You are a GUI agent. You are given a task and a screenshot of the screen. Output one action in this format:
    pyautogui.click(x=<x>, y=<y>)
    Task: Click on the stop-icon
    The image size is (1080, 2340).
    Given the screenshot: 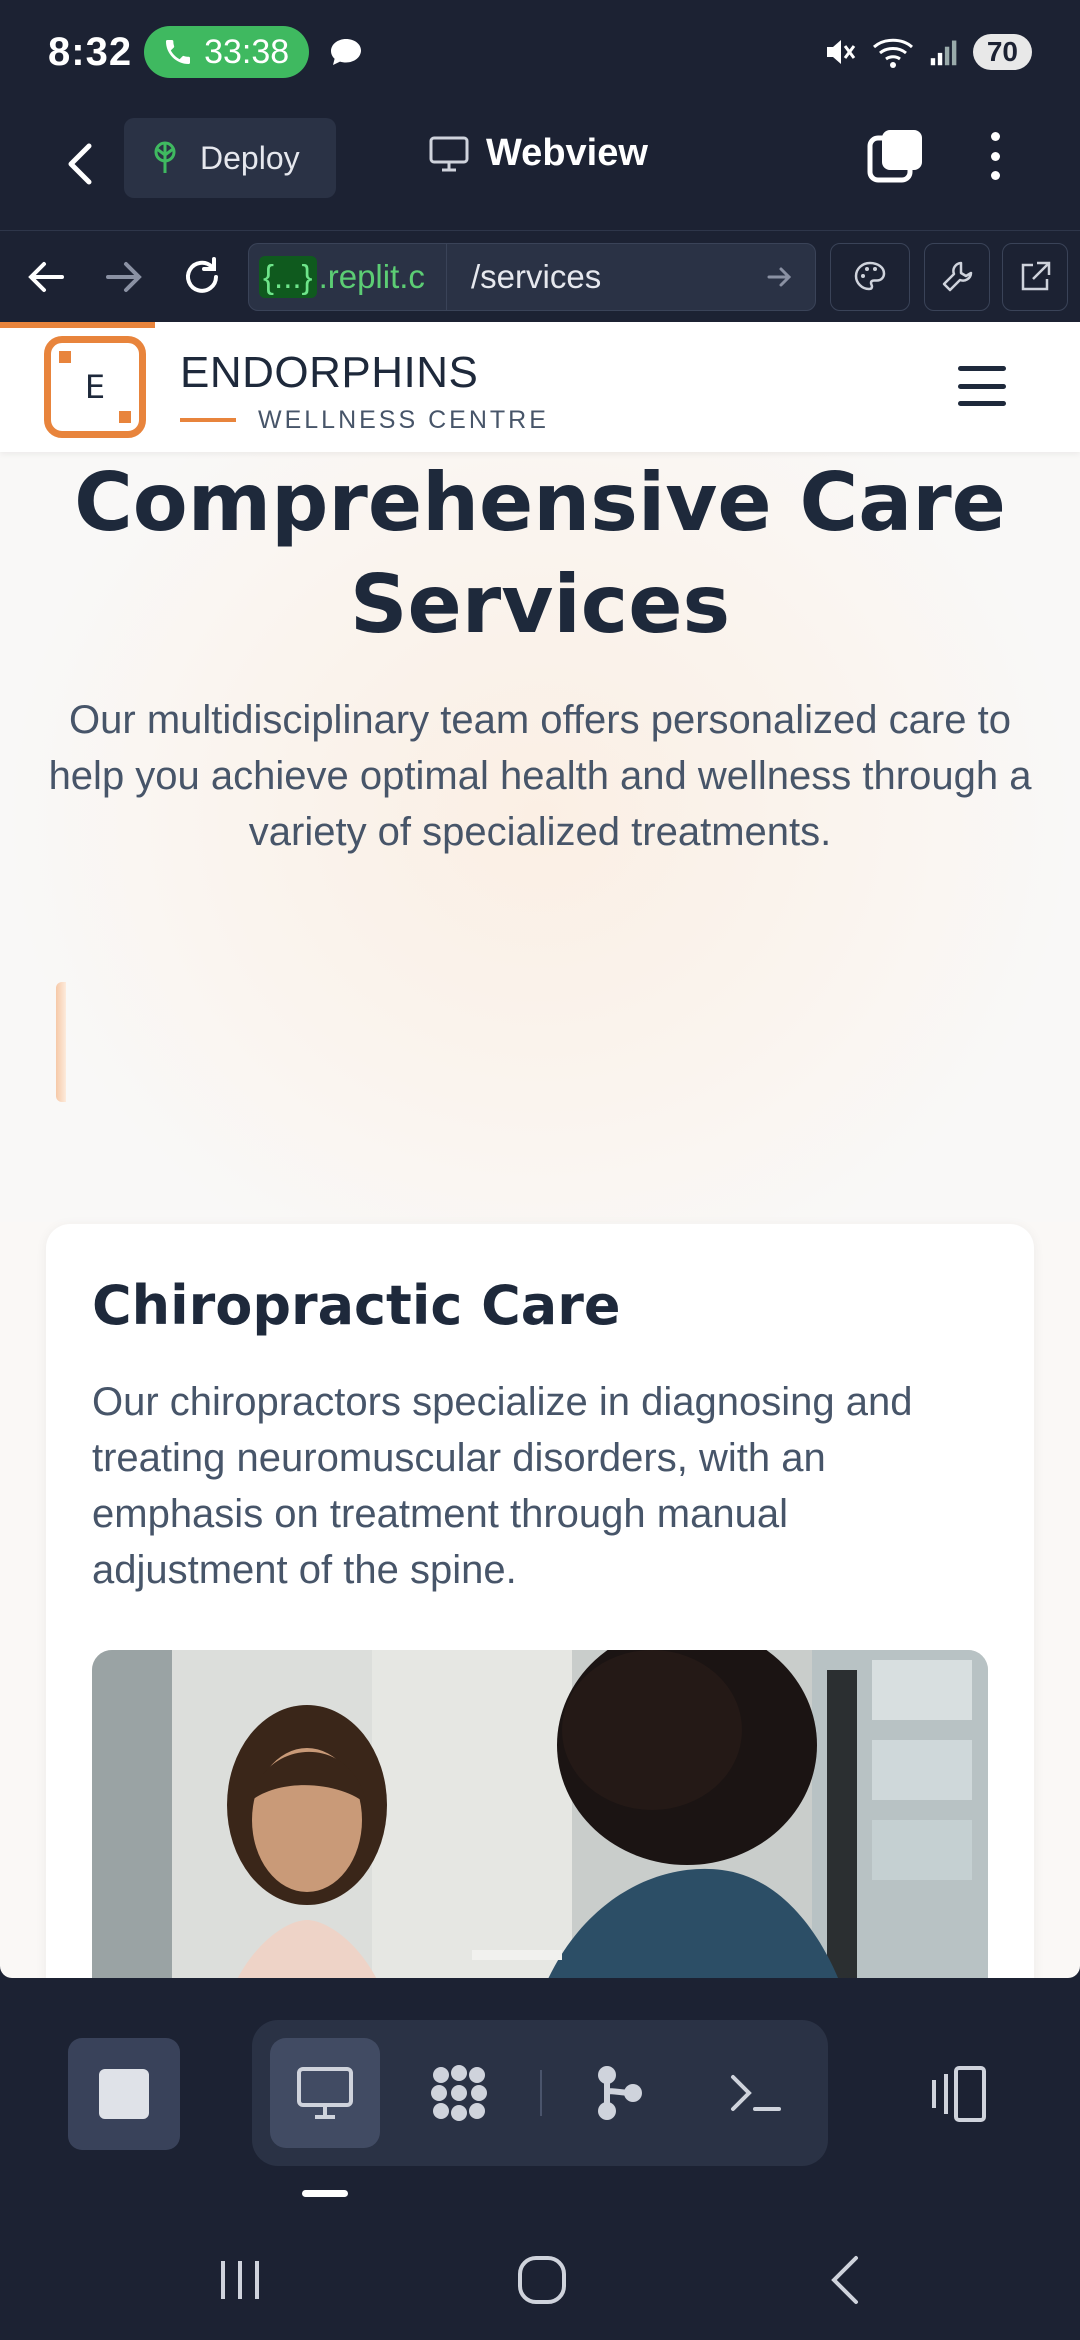 What is the action you would take?
    pyautogui.click(x=124, y=2094)
    